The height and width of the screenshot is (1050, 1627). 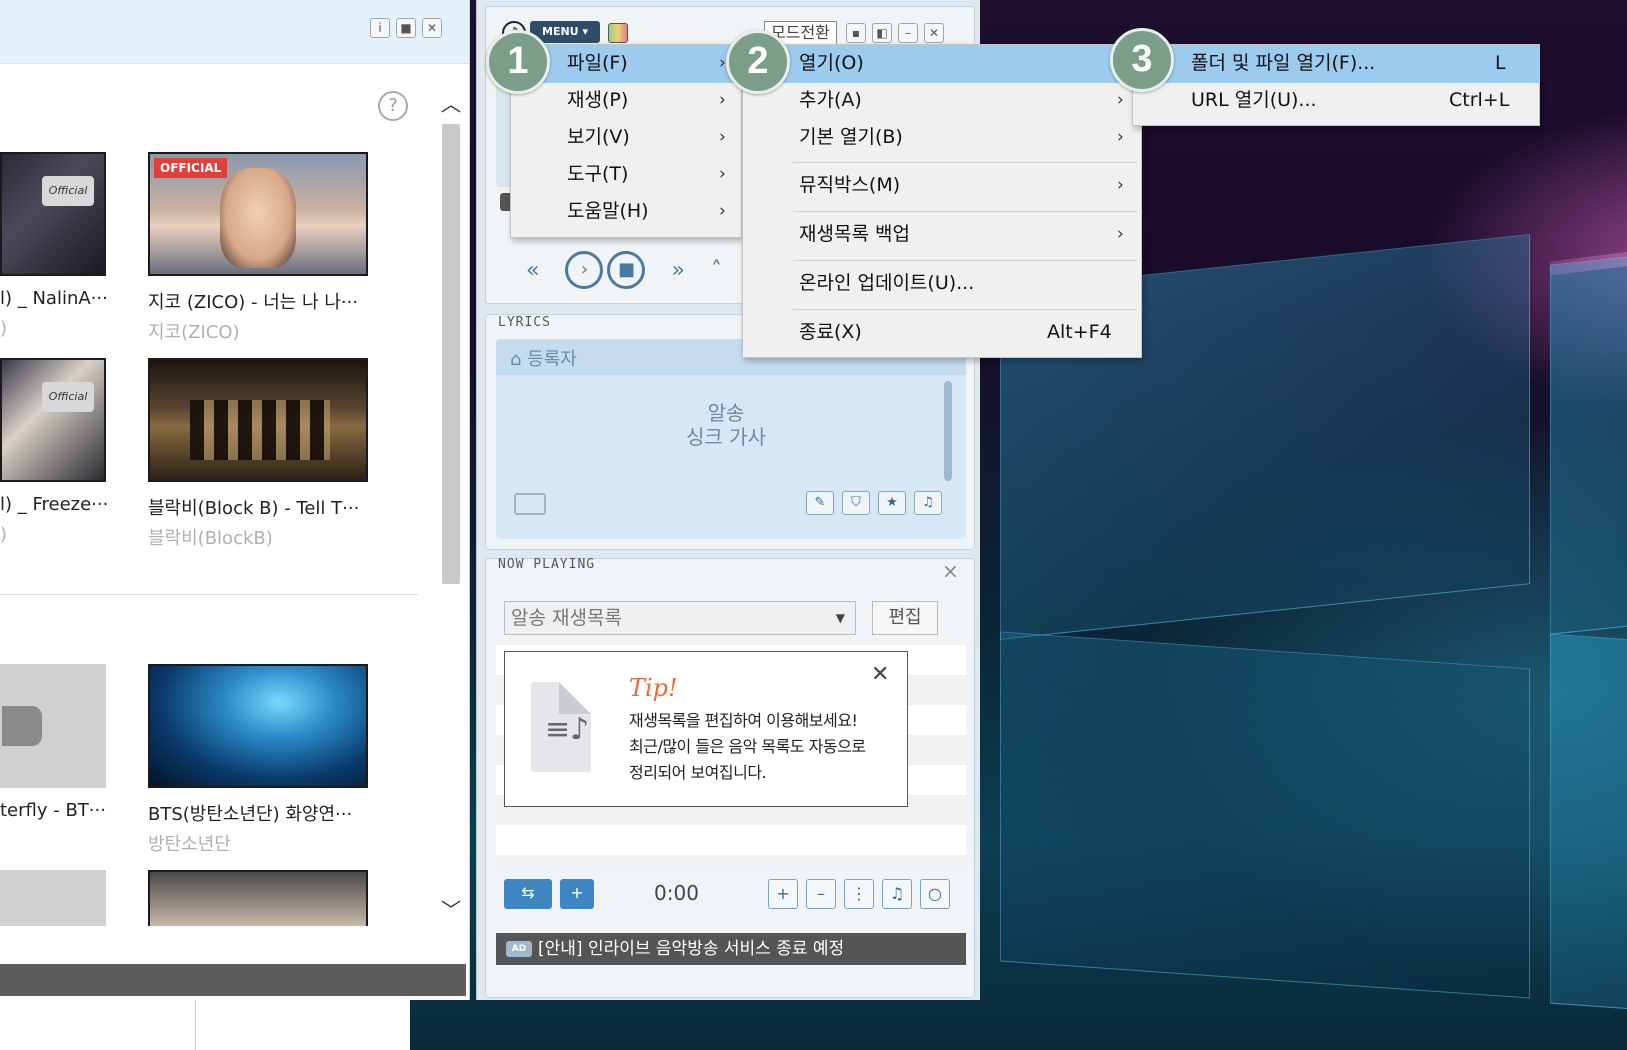 What do you see at coordinates (528, 894) in the screenshot?
I see `usb-icon: ⇆` at bounding box center [528, 894].